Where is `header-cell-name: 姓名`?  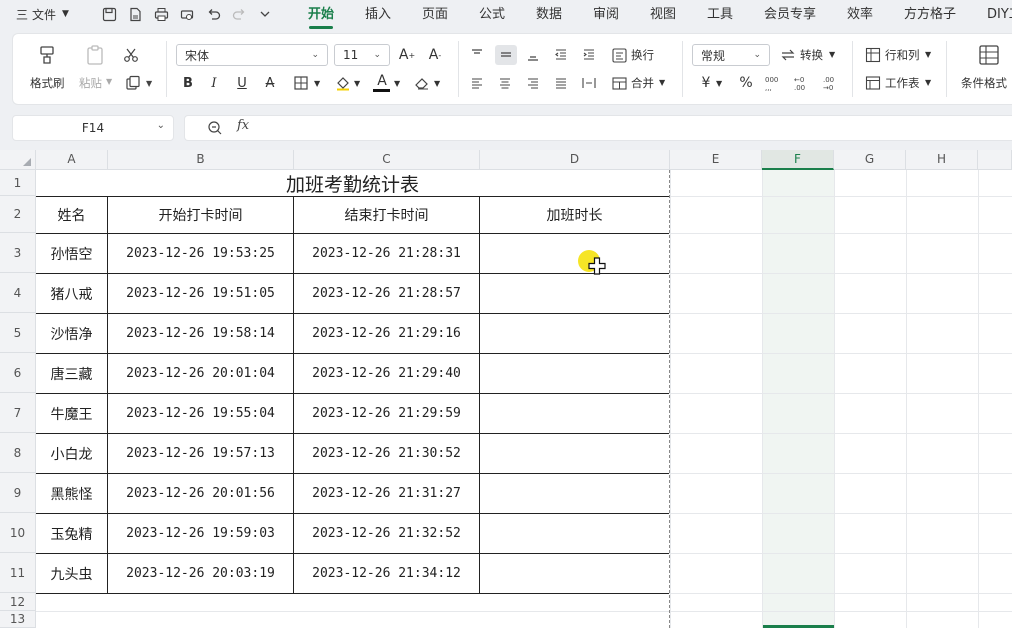 header-cell-name: 姓名 is located at coordinates (71, 215).